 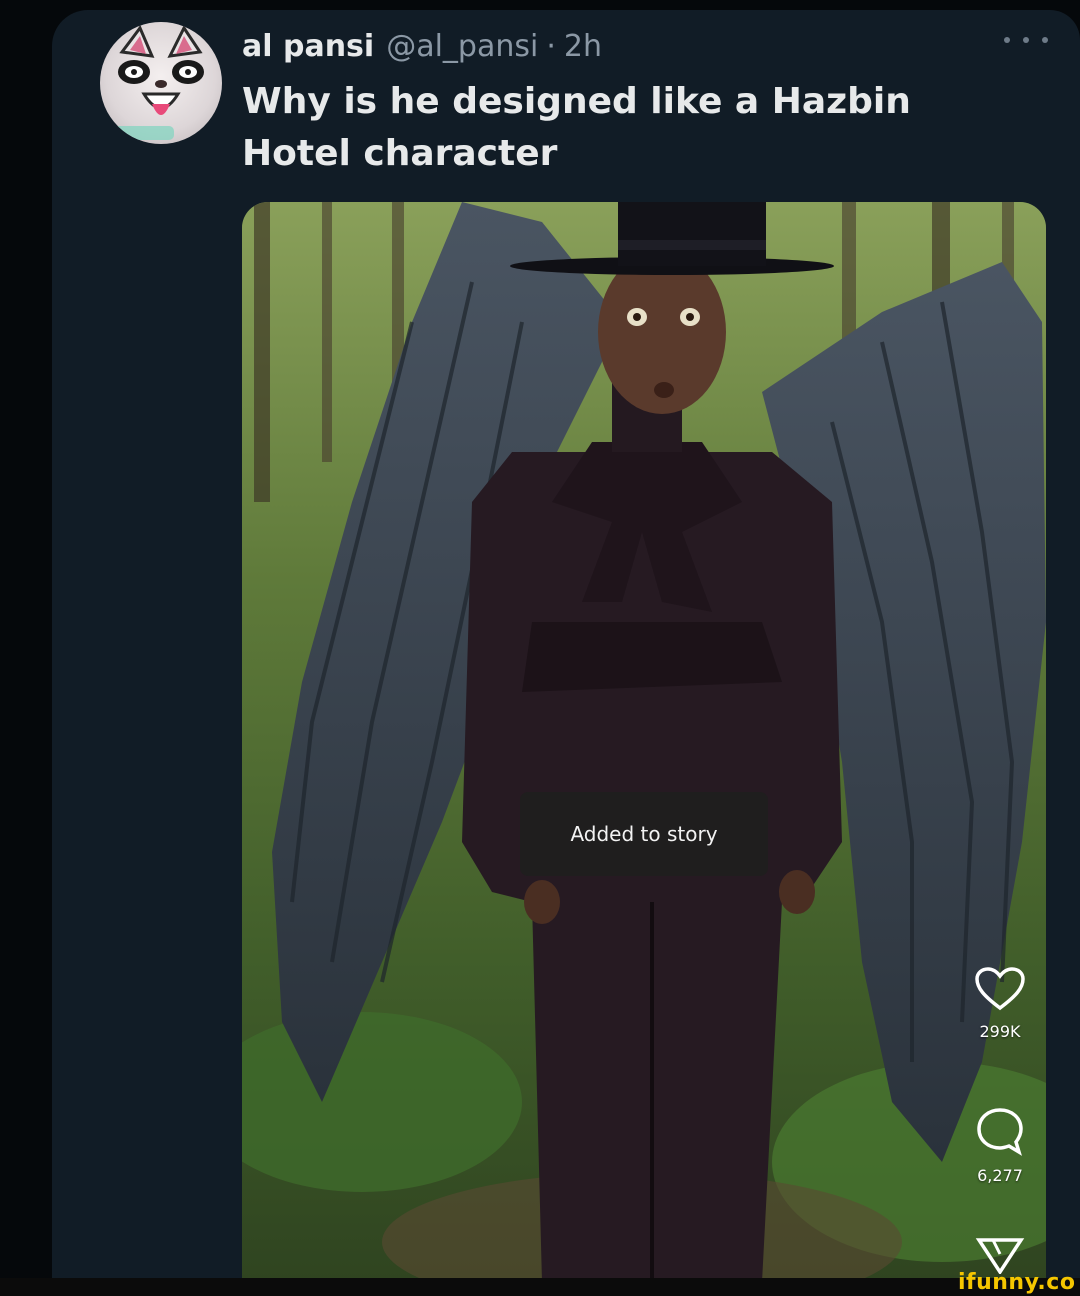 I want to click on share-action, so click(x=1000, y=1254).